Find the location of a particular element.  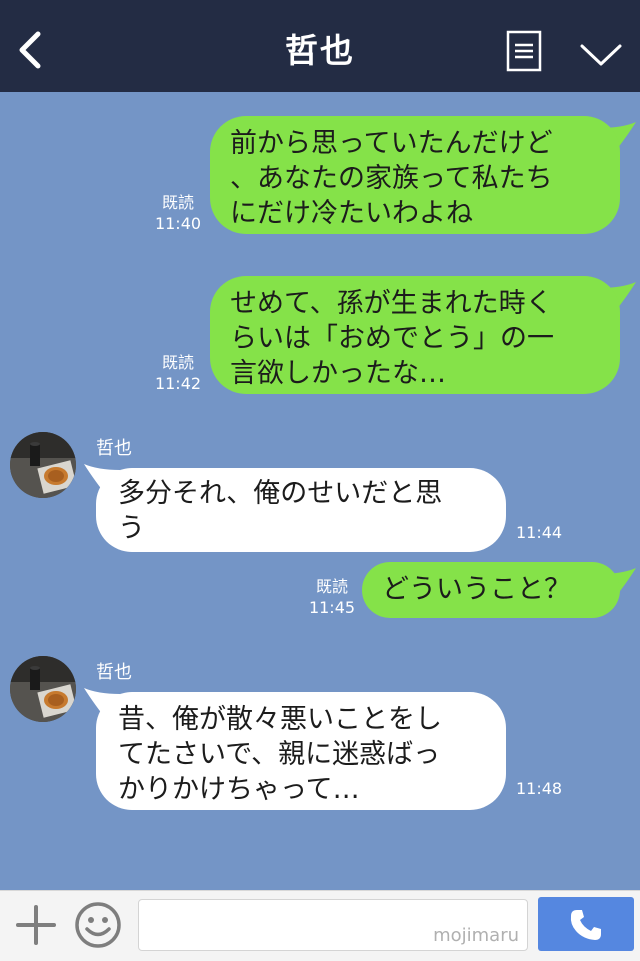

message-line: せめて、孫が生まれた時く is located at coordinates (391, 303).